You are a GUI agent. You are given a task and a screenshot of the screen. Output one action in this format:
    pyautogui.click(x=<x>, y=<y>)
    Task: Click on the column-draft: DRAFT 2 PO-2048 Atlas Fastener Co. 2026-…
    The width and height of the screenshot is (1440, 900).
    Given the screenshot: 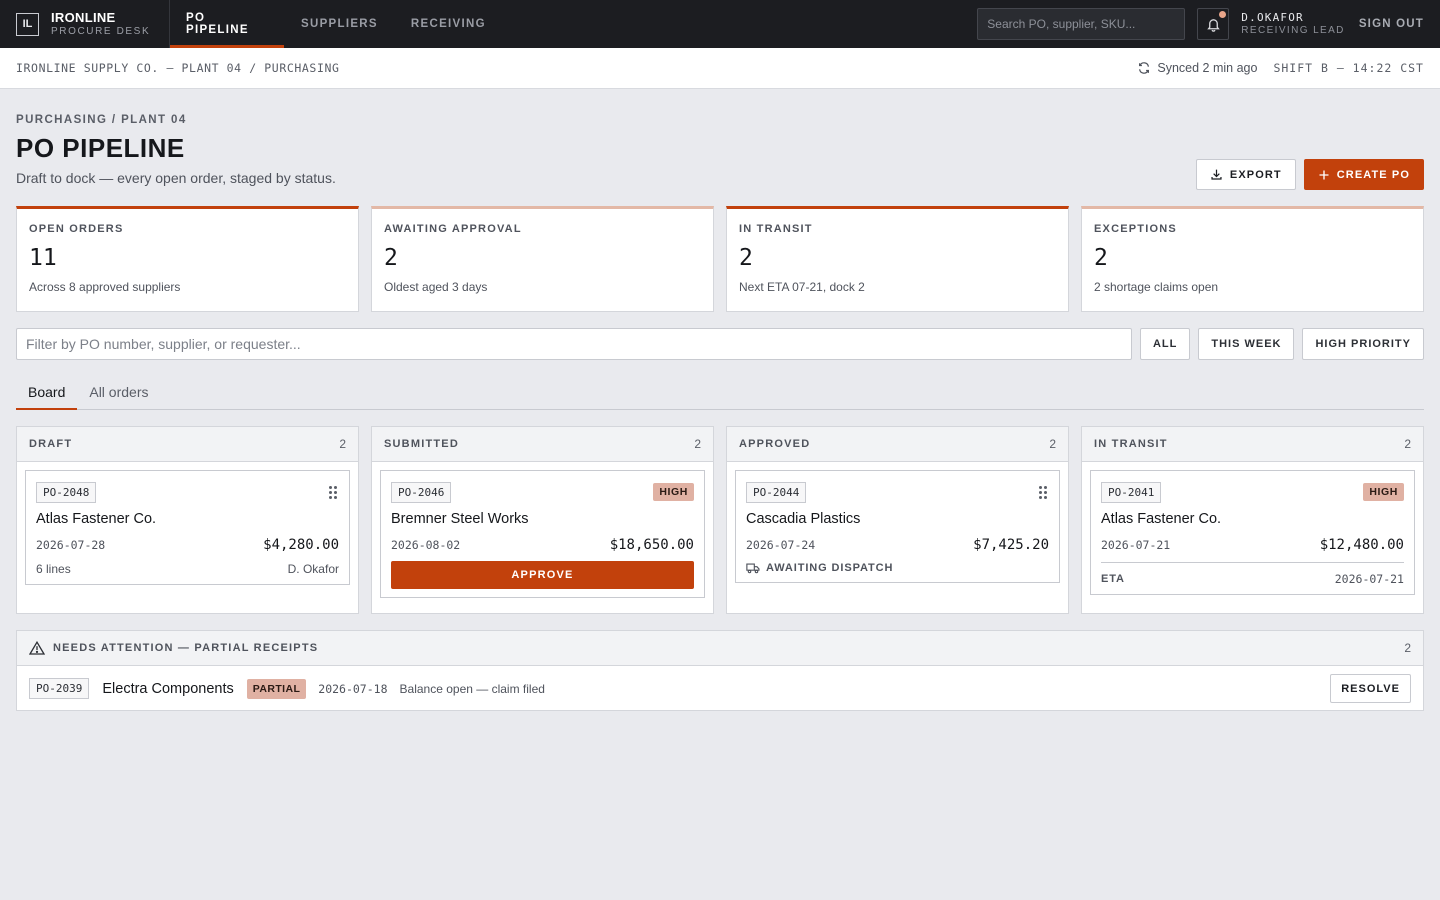 What is the action you would take?
    pyautogui.click(x=187, y=520)
    